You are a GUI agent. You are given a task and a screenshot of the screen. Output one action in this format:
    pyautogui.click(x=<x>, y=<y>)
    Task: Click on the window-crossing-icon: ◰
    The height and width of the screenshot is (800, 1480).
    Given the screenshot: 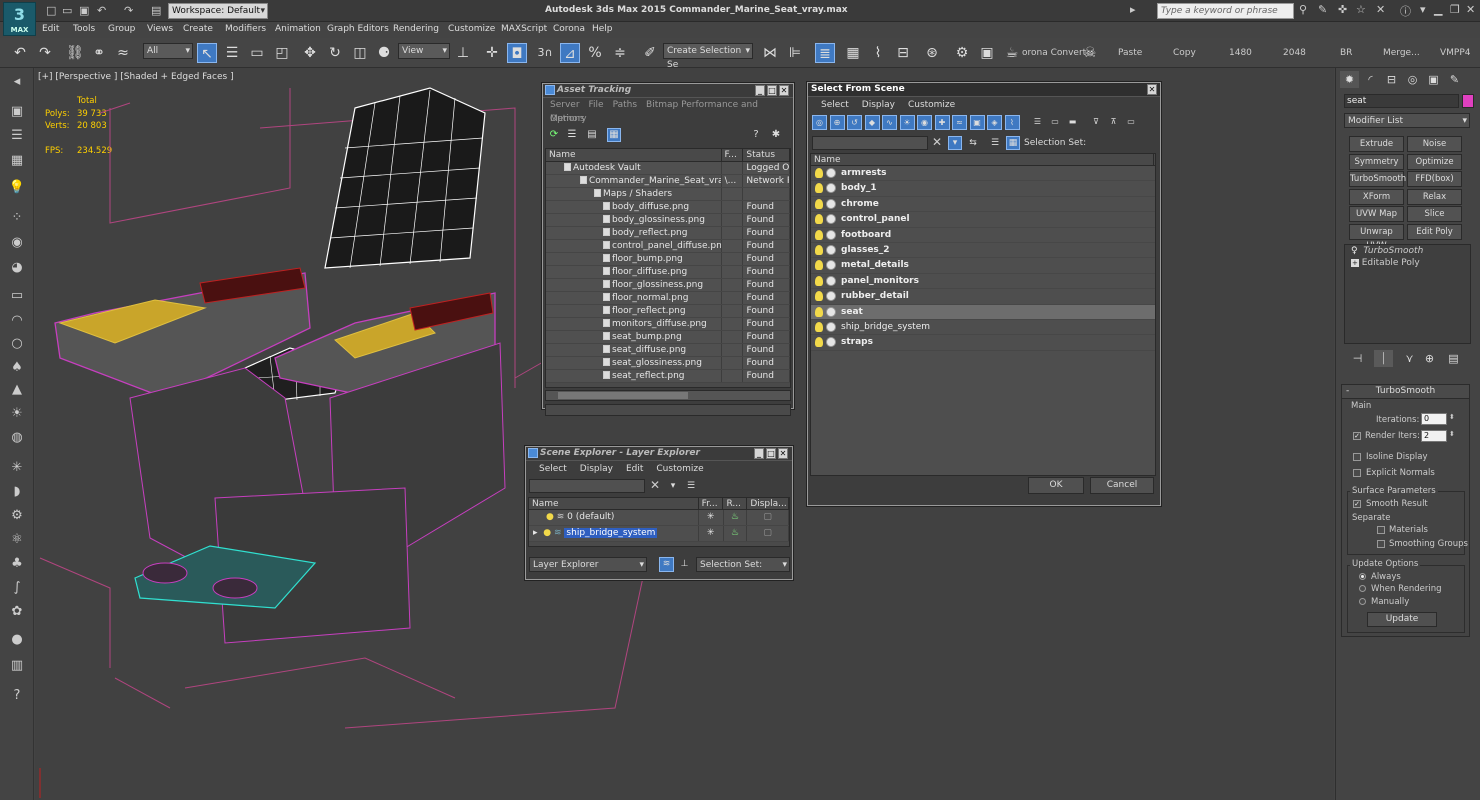 What is the action you would take?
    pyautogui.click(x=282, y=53)
    